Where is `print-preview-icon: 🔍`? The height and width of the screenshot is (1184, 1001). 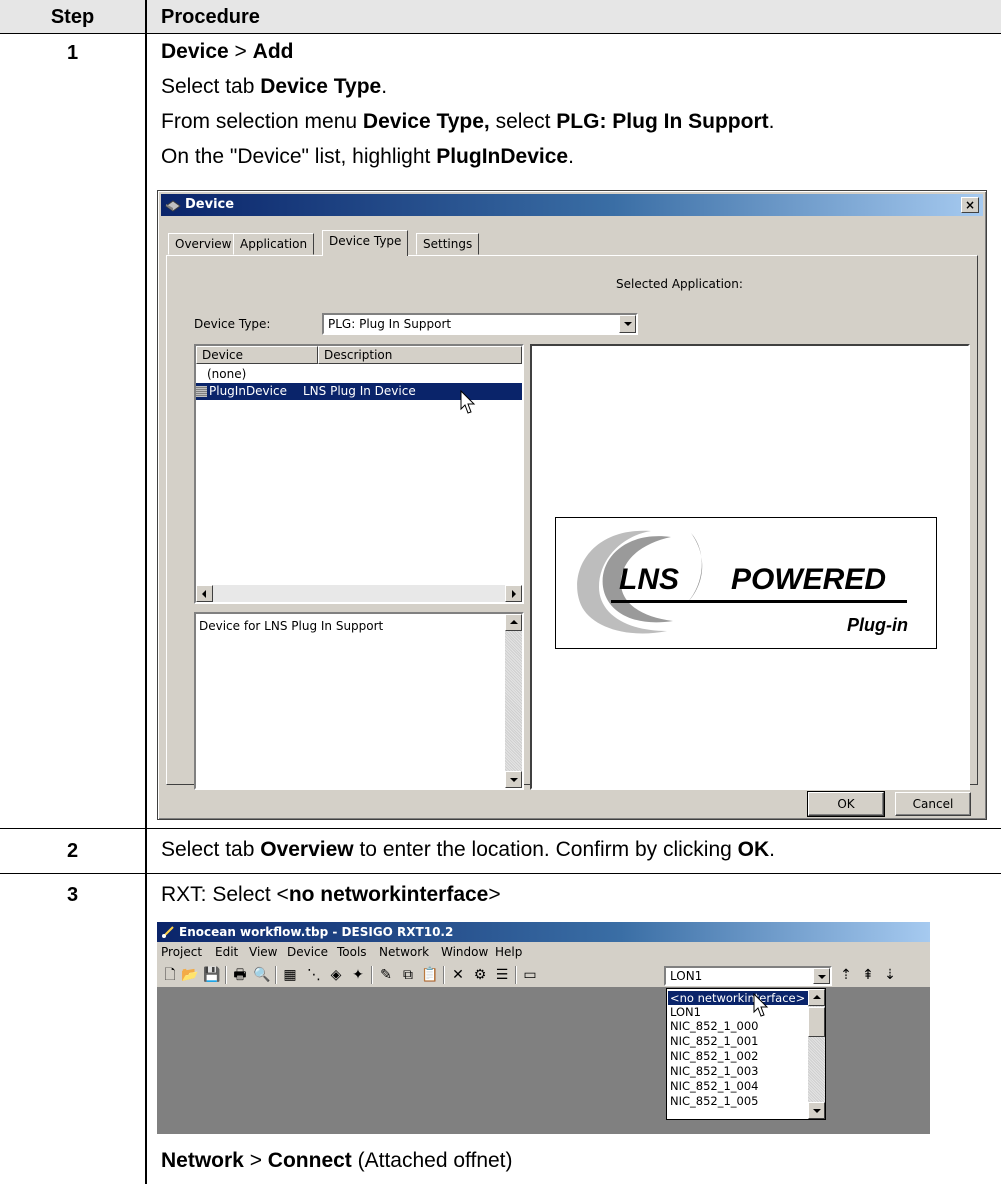 print-preview-icon: 🔍 is located at coordinates (262, 975).